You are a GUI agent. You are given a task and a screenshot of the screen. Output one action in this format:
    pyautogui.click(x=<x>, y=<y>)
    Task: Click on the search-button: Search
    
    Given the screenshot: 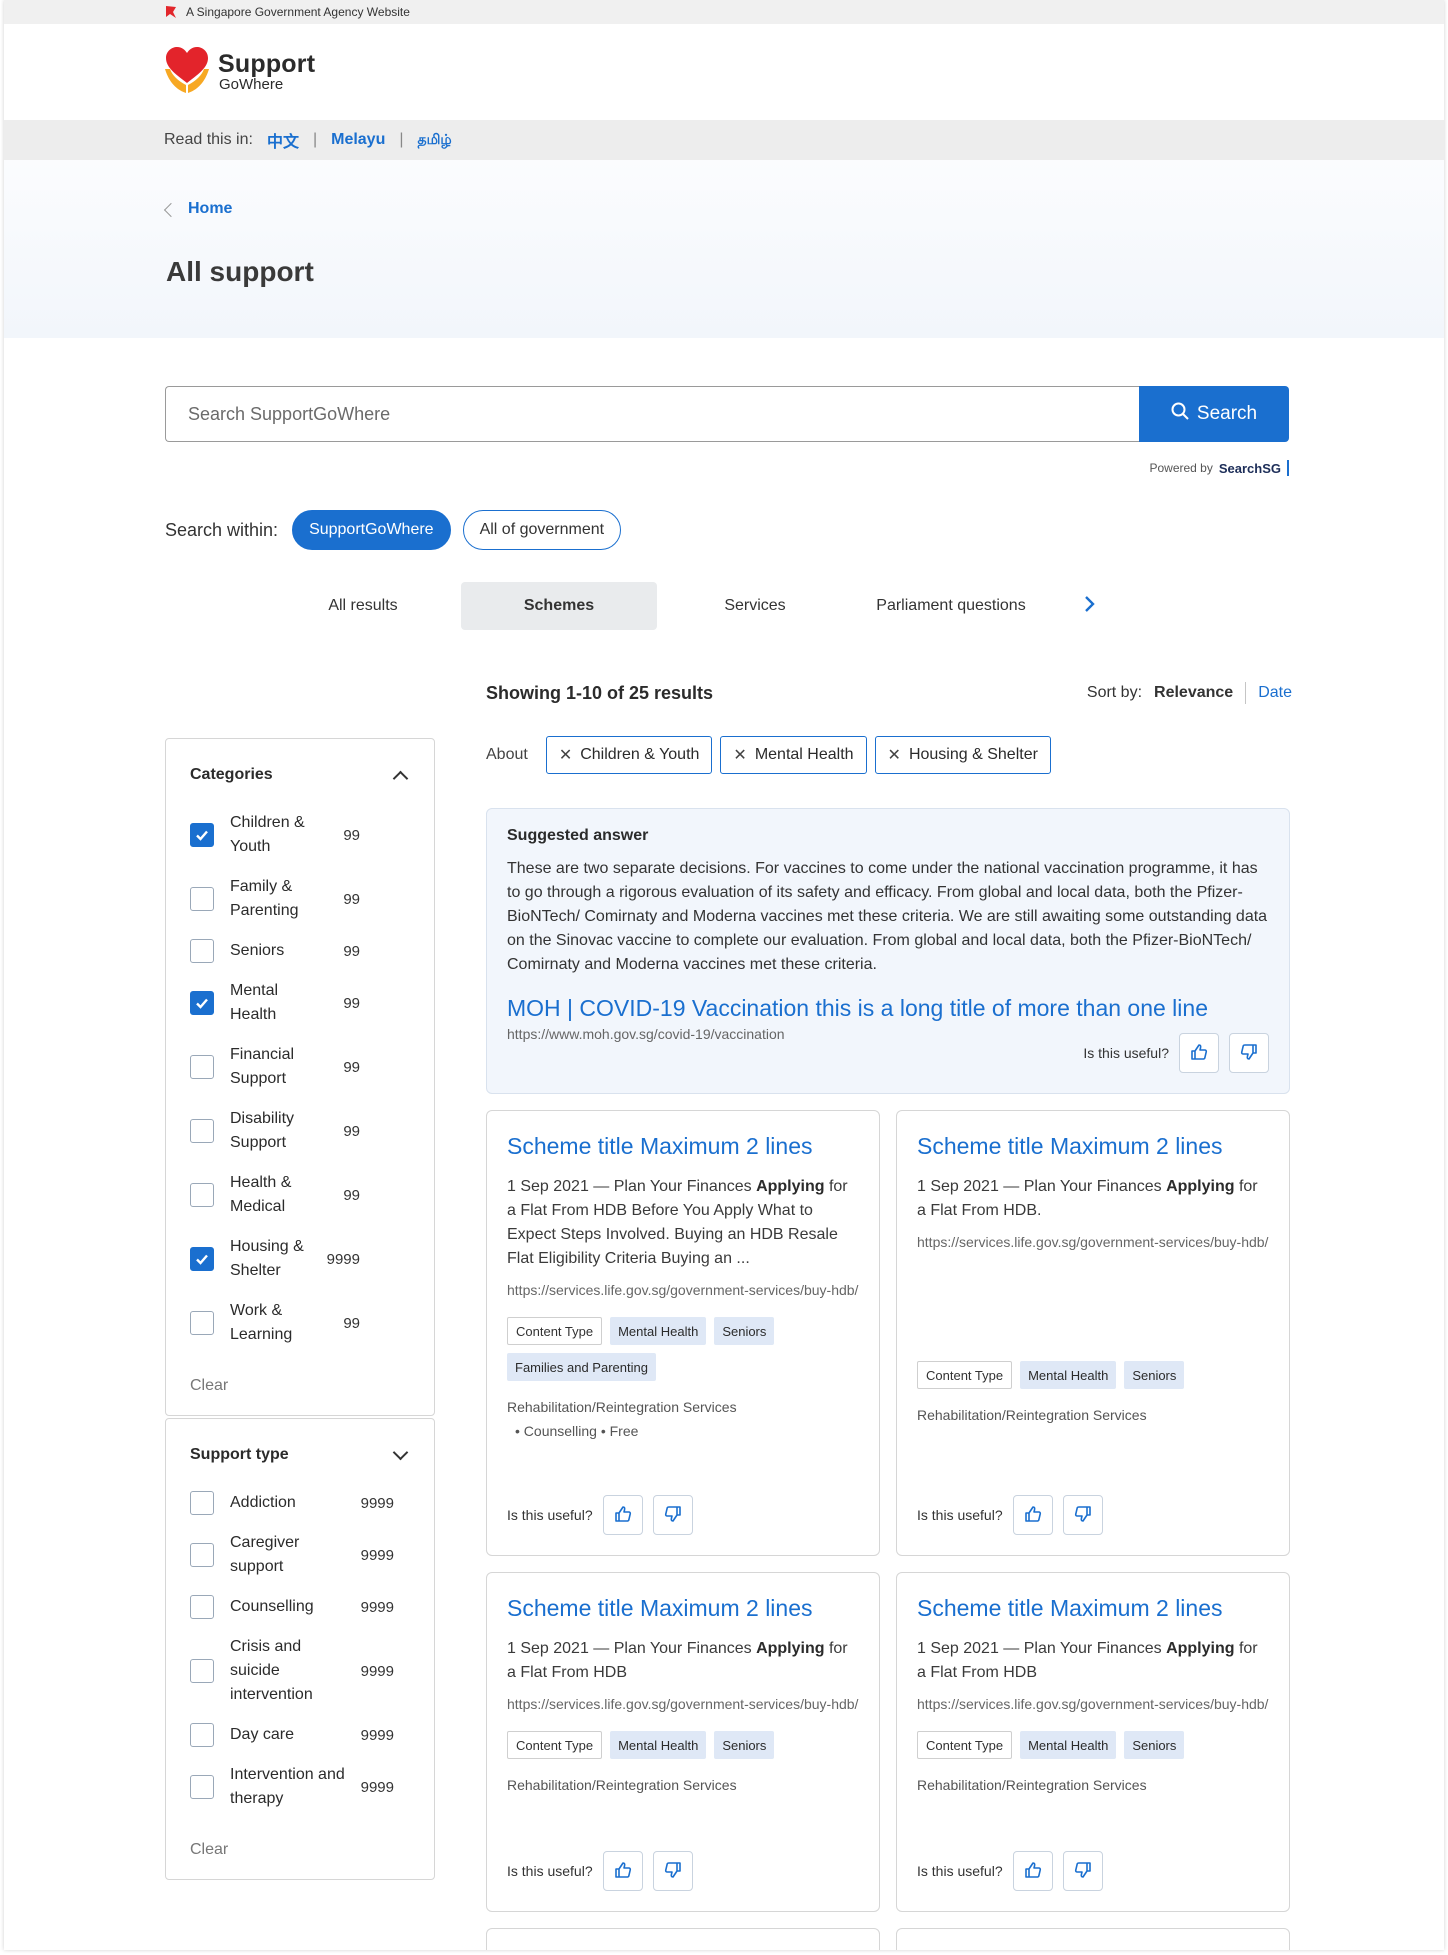 What is the action you would take?
    pyautogui.click(x=1214, y=414)
    